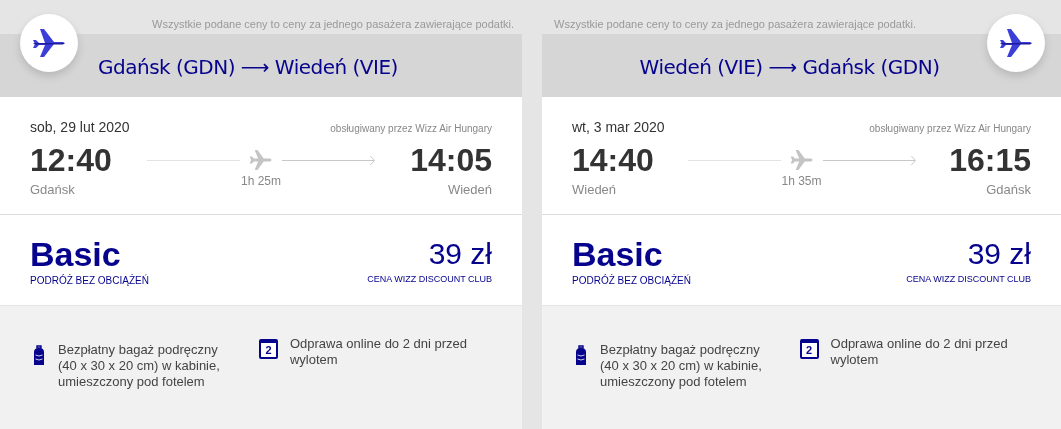 The height and width of the screenshot is (429, 1061). Describe the element at coordinates (469, 190) in the screenshot. I see `arrival-city: Wiedeń` at that location.